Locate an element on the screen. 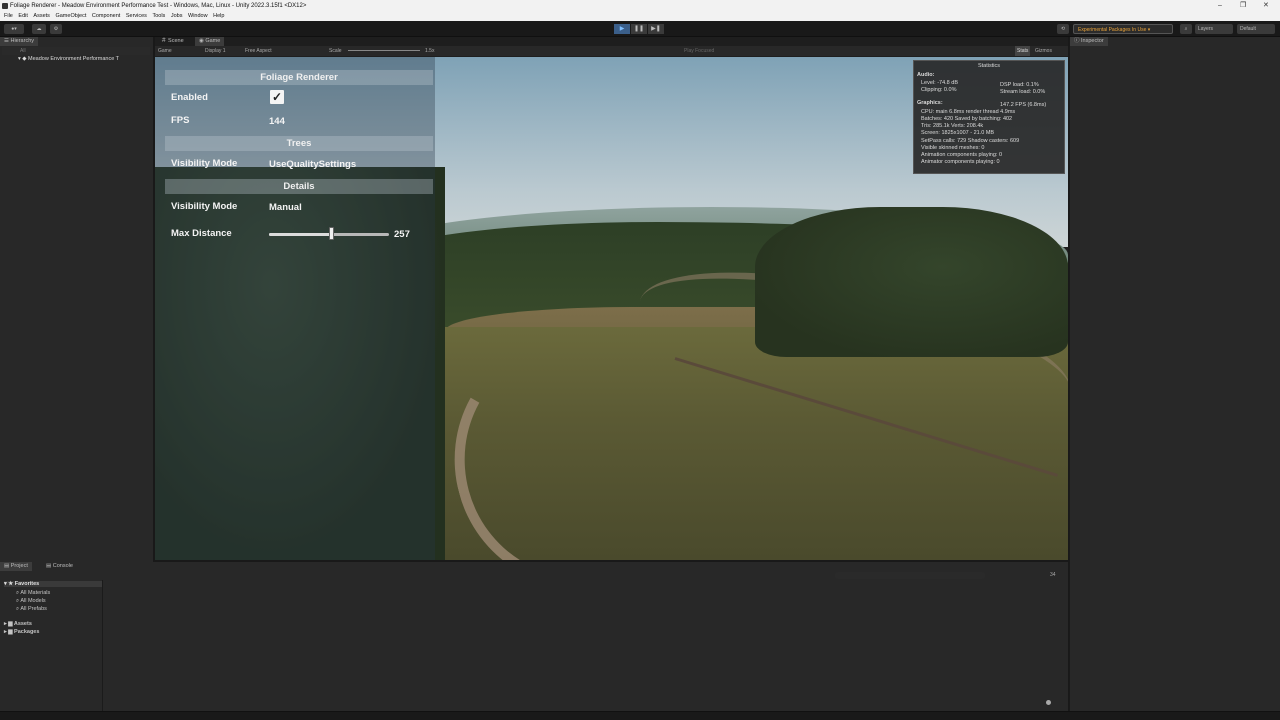 This screenshot has height=720, width=1280. play-controls: ▶ ❚❚ ▶❚ is located at coordinates (640, 29).